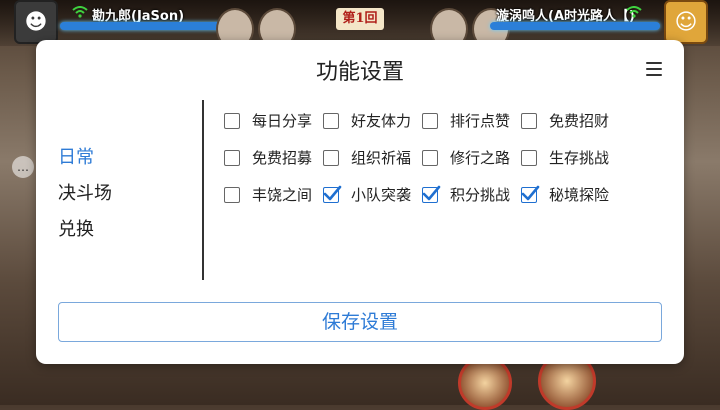 The height and width of the screenshot is (410, 720). I want to click on left-player-avatar: ☻, so click(36, 22).